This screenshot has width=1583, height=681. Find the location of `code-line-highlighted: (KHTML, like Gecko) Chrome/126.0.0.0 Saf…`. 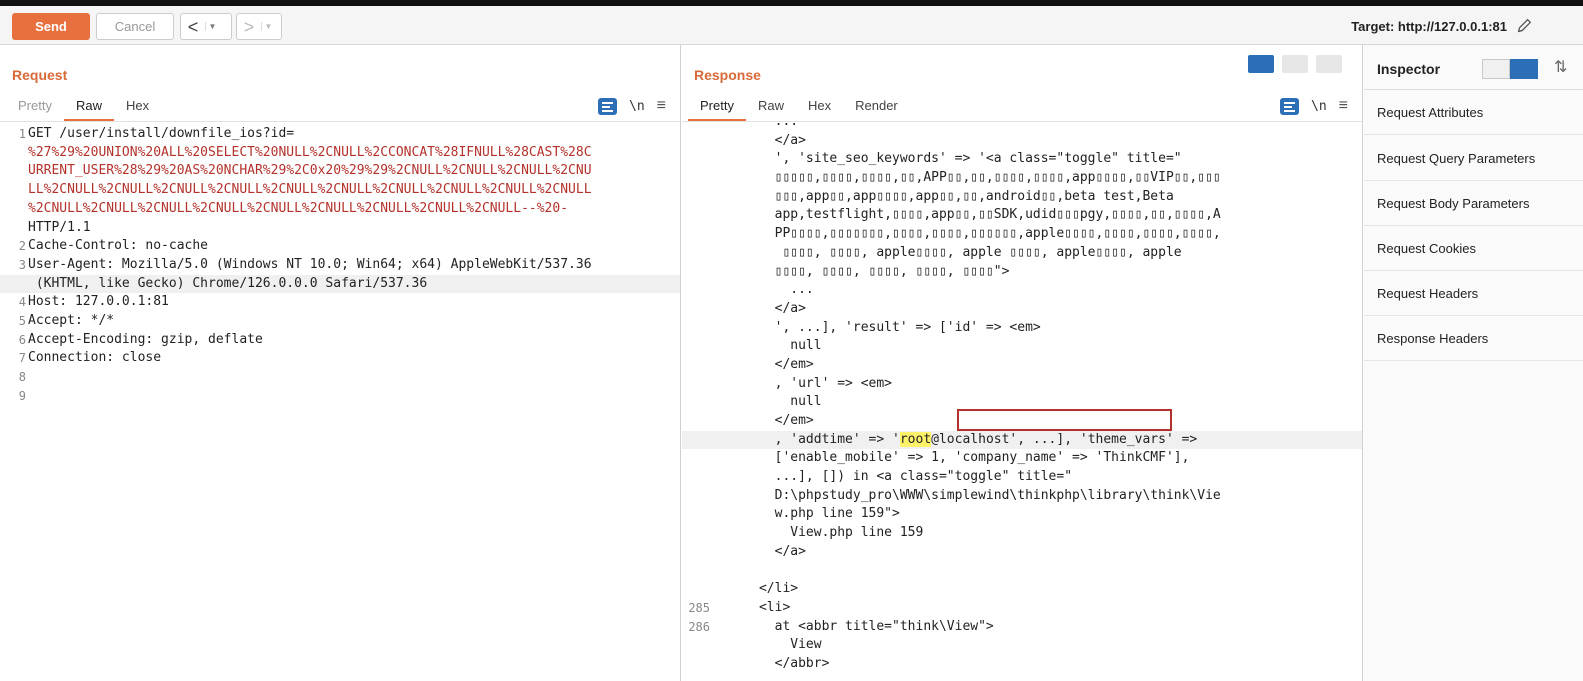

code-line-highlighted: (KHTML, like Gecko) Chrome/126.0.0.0 Saf… is located at coordinates (340, 284).